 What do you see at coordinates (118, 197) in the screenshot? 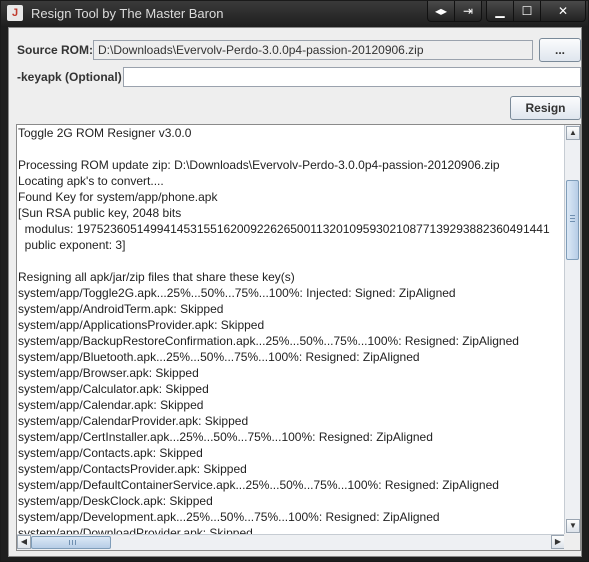
I see `log-line: Found Key for system/app/phone.apk` at bounding box center [118, 197].